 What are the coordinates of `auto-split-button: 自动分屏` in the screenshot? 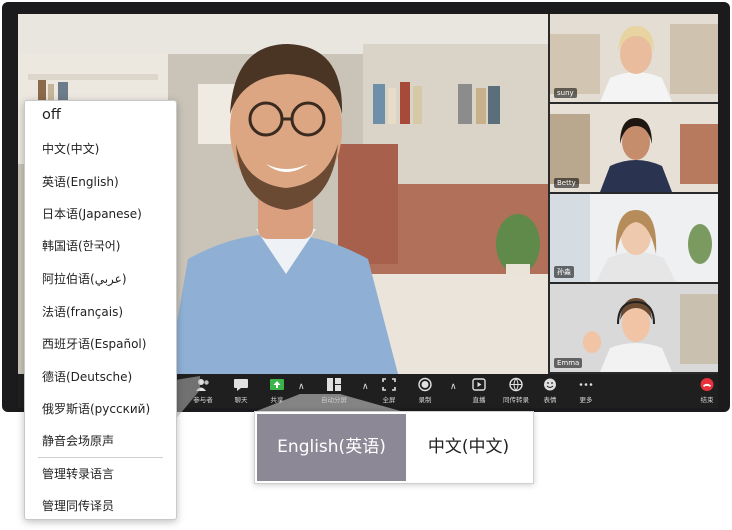 It's located at (334, 392).